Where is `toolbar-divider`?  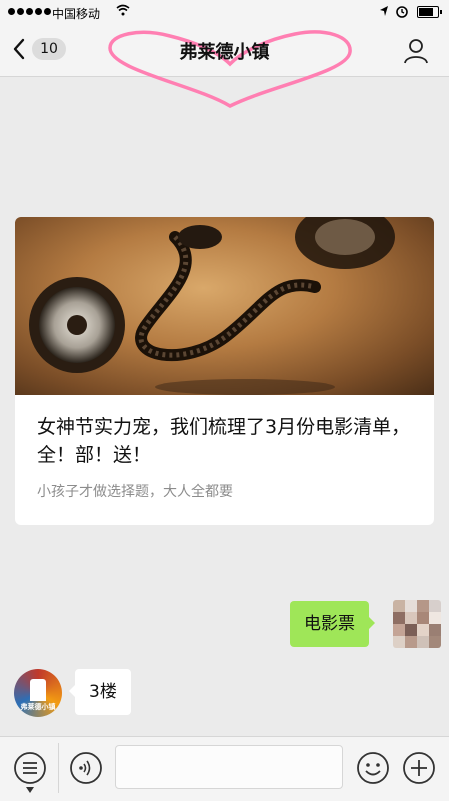
toolbar-divider is located at coordinates (58, 768).